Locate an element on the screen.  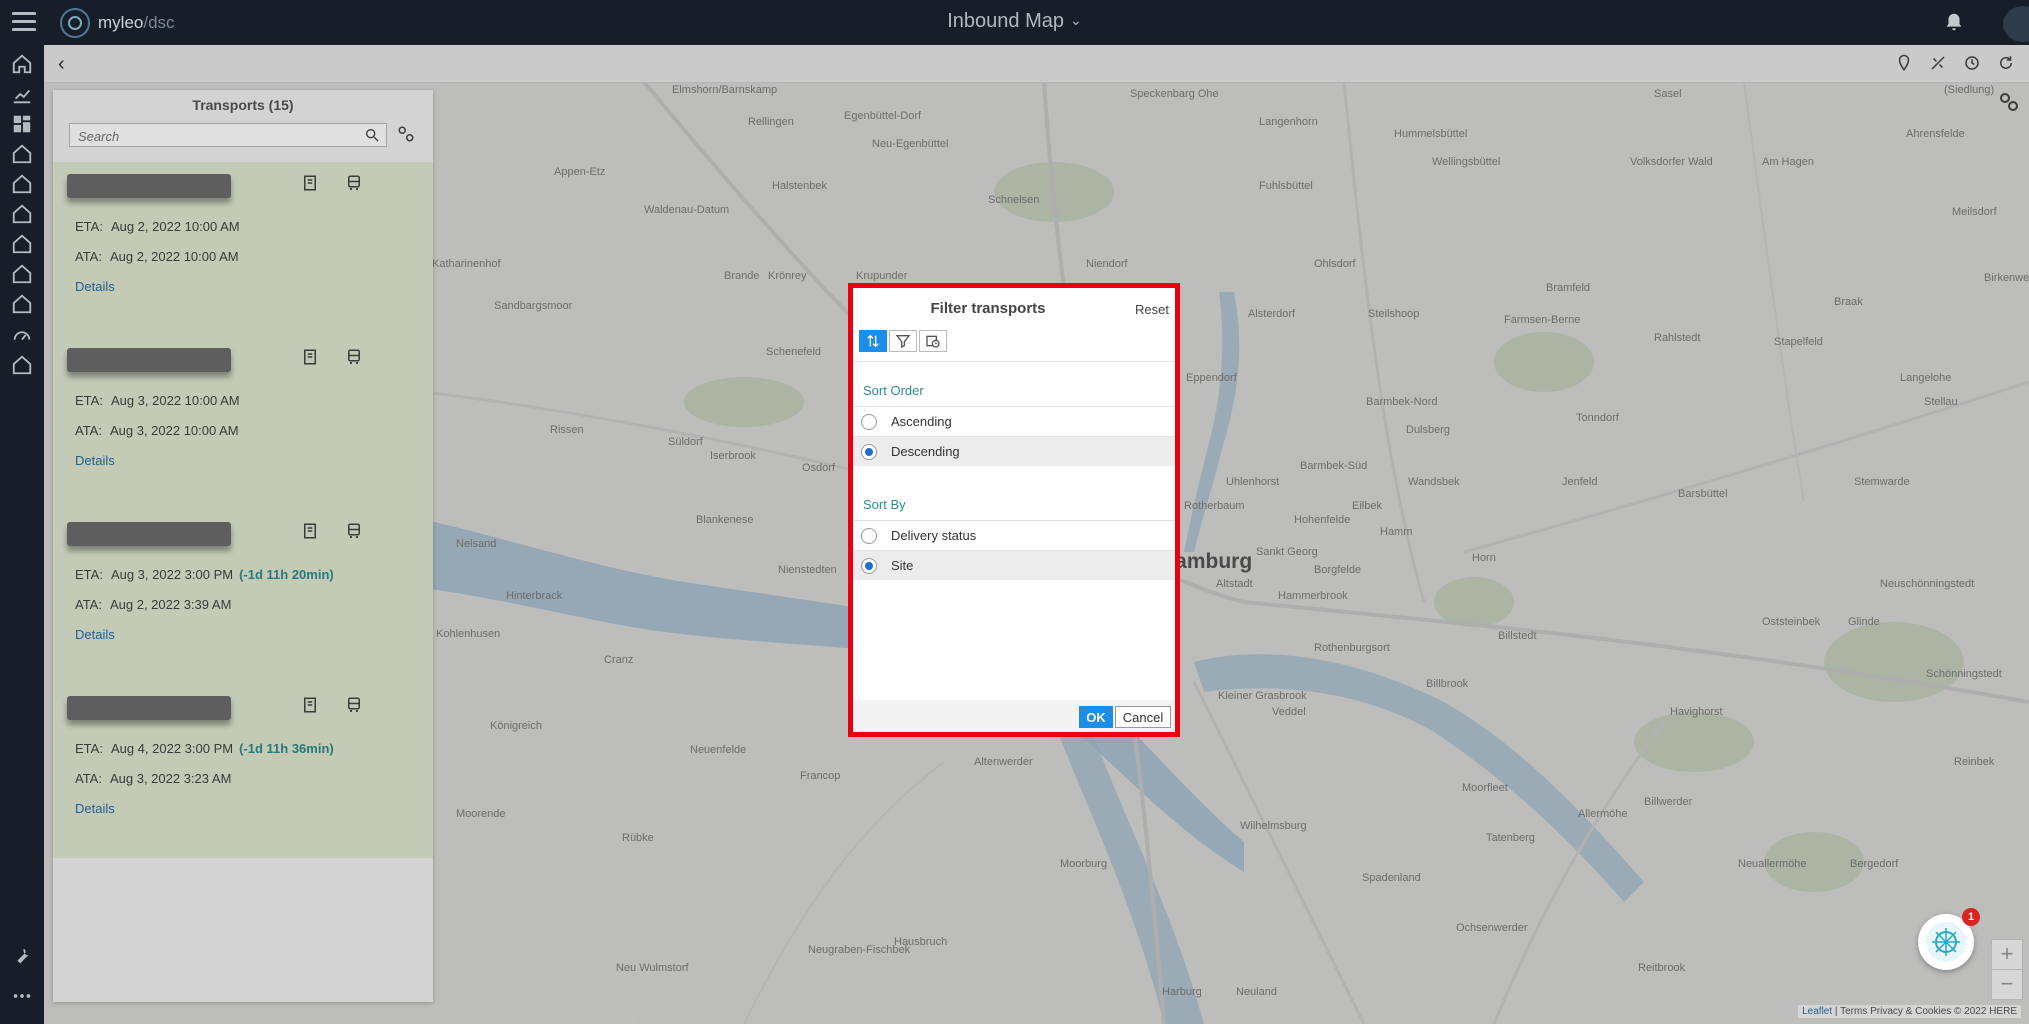
notification-badge: 1 is located at coordinates (1971, 917).